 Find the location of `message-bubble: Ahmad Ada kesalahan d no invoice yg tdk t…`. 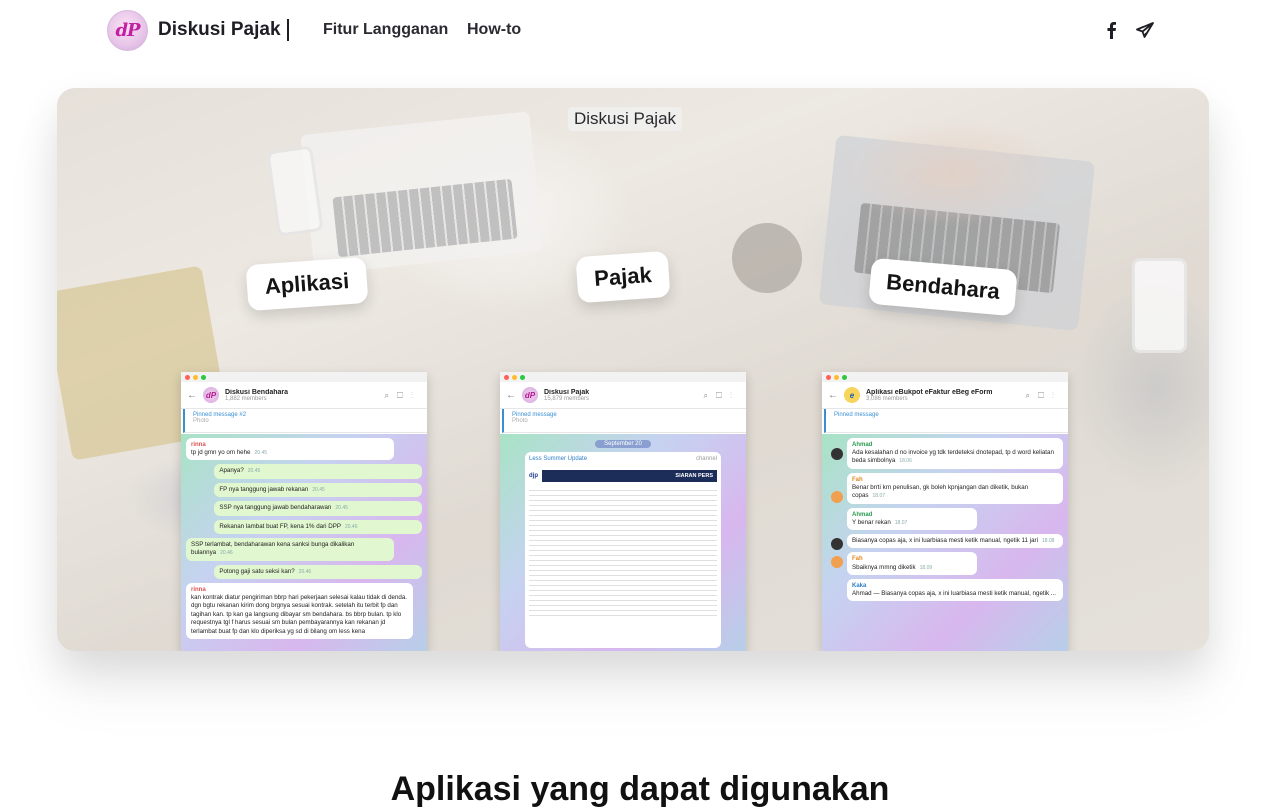

message-bubble: Ahmad Ada kesalahan d no invoice yg tdk t… is located at coordinates (955, 453).